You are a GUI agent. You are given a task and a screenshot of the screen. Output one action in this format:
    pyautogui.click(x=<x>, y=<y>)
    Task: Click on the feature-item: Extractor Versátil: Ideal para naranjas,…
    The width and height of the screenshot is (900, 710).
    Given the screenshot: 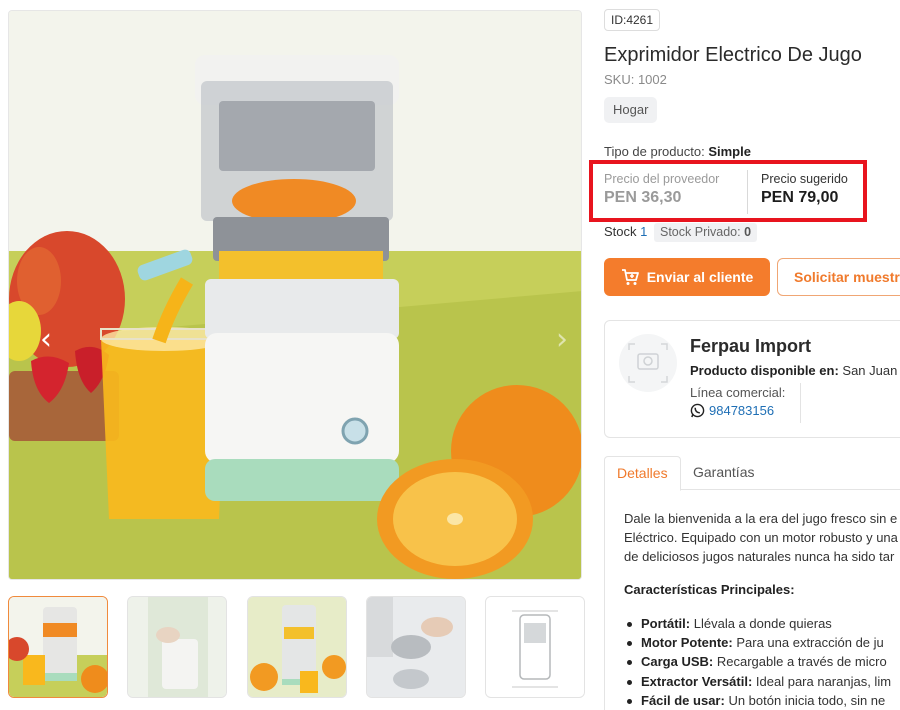 What is the action you would take?
    pyautogui.click(x=759, y=681)
    